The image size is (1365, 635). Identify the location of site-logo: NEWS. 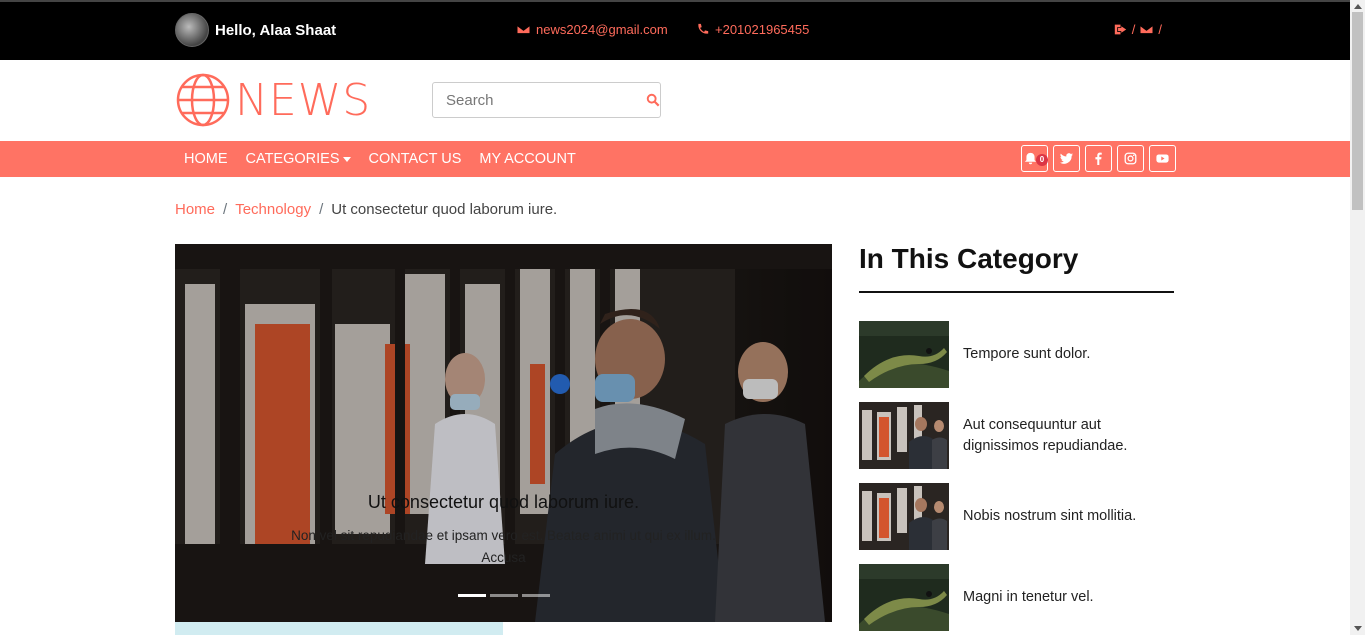
(273, 100).